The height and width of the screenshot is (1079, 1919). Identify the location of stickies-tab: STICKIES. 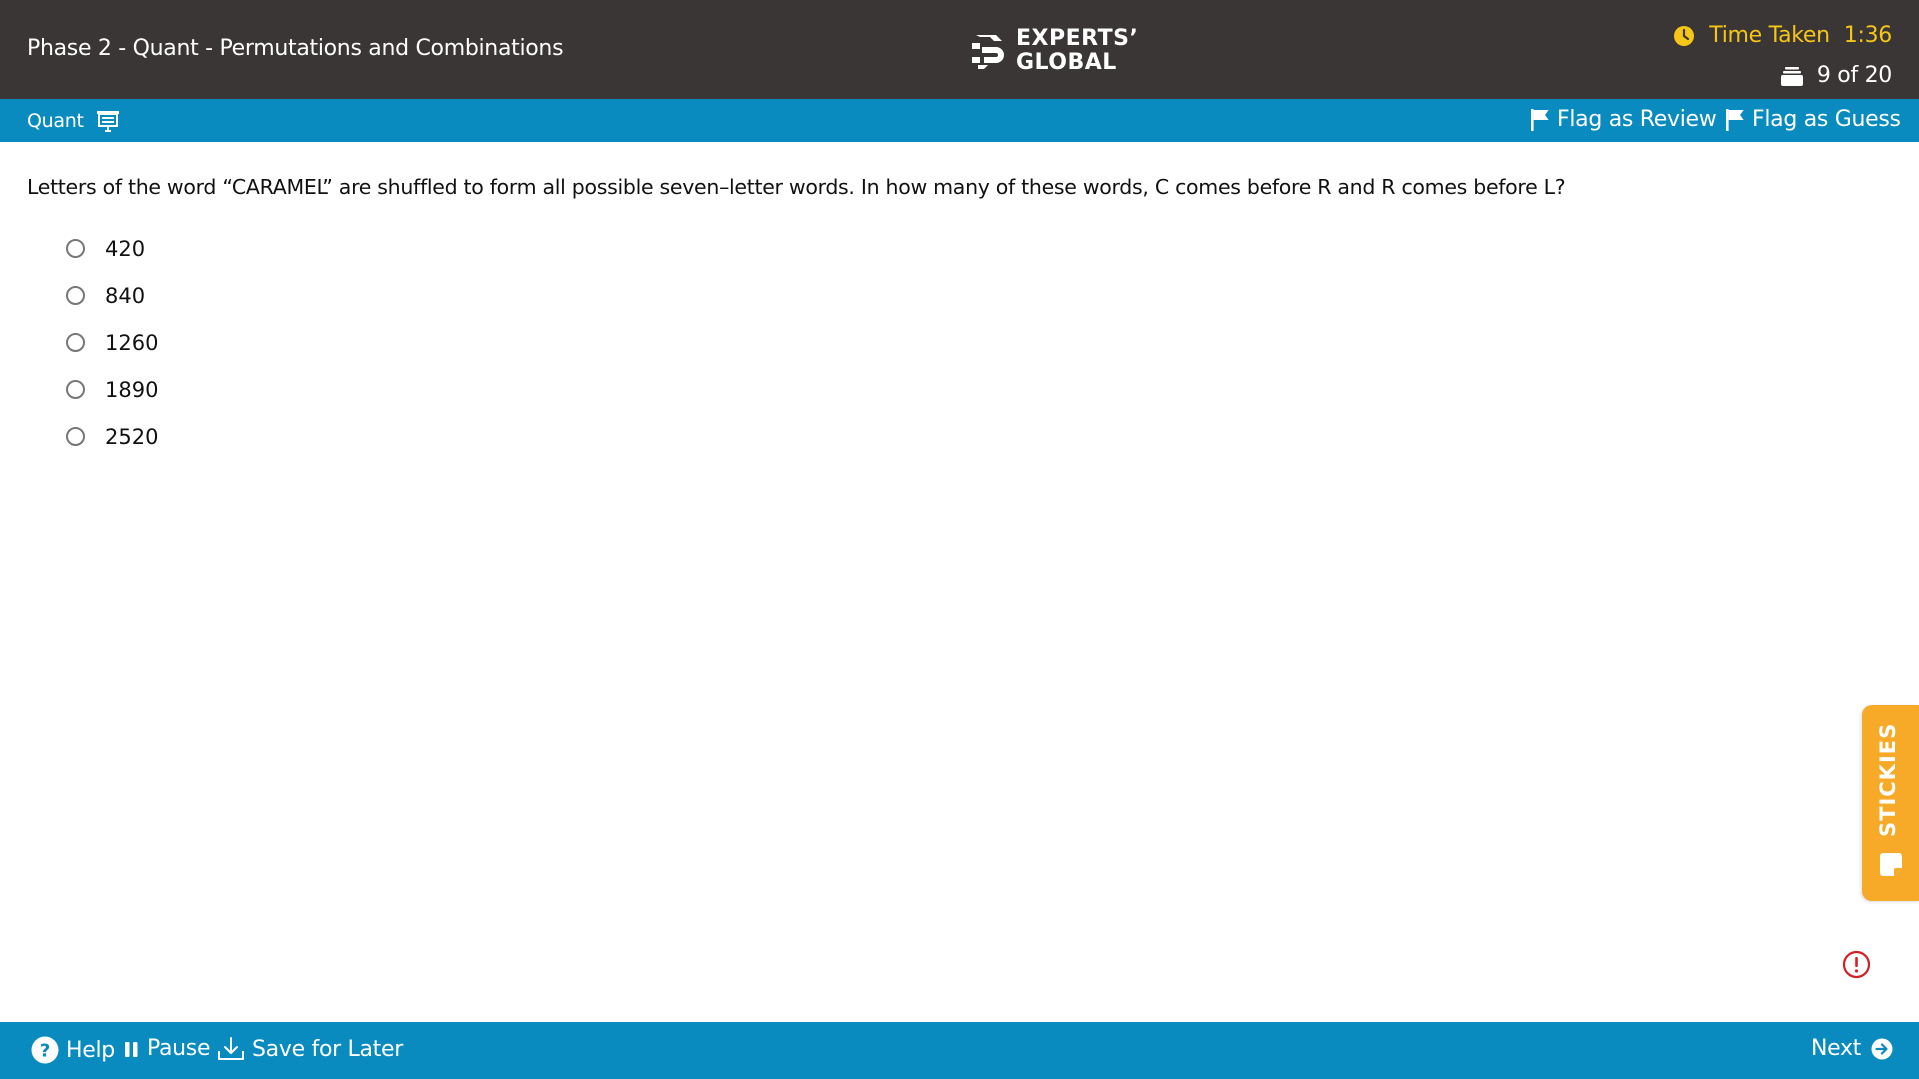
(1890, 803).